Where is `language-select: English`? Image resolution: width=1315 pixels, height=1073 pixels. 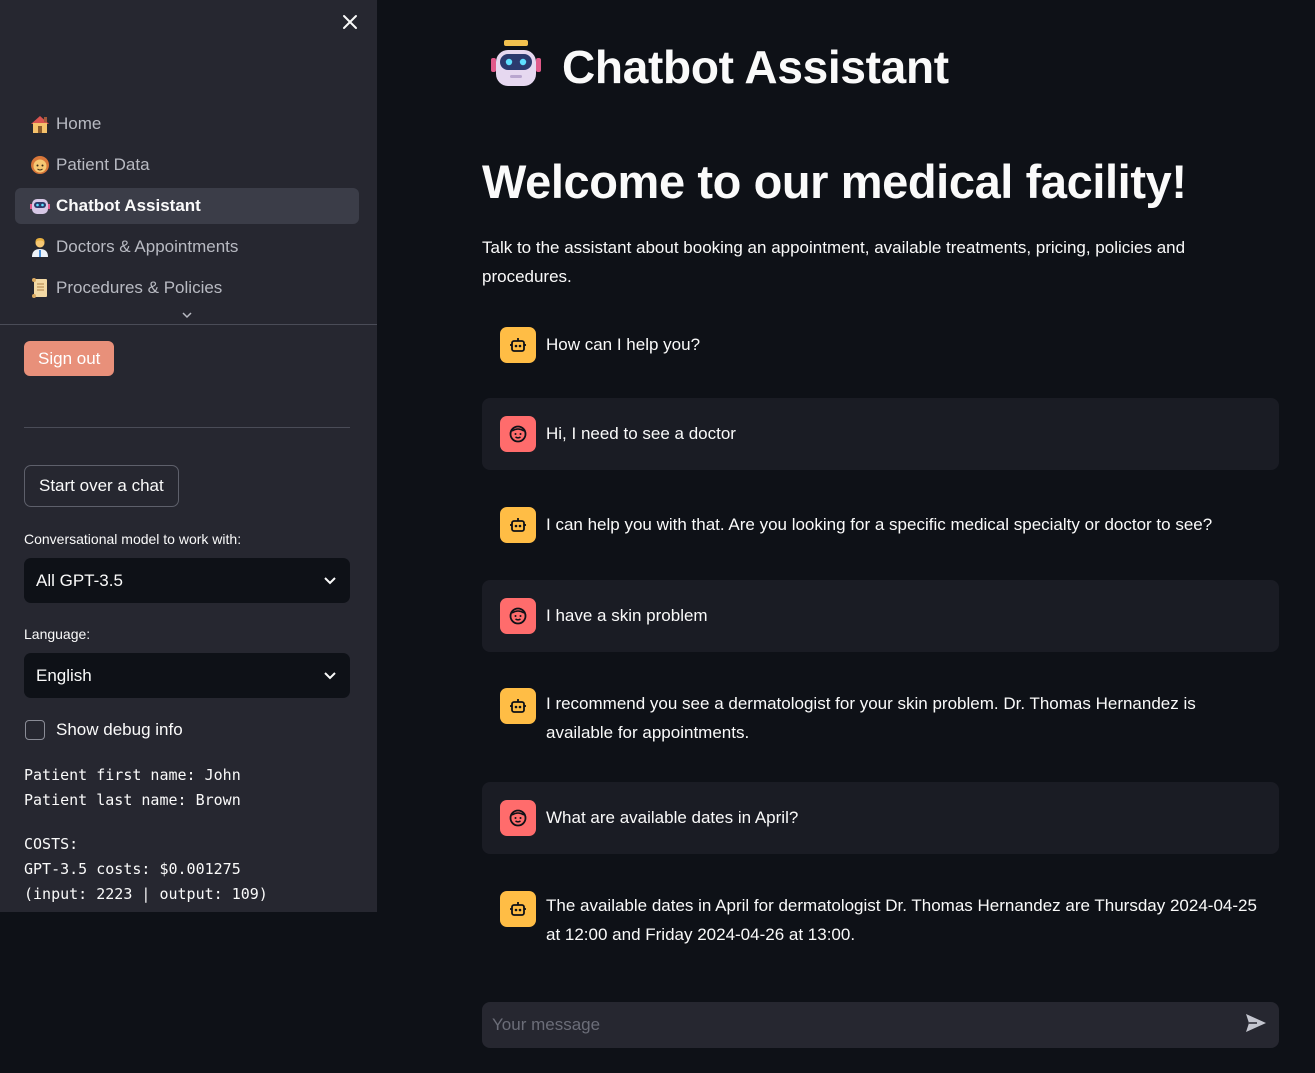 language-select: English is located at coordinates (187, 675).